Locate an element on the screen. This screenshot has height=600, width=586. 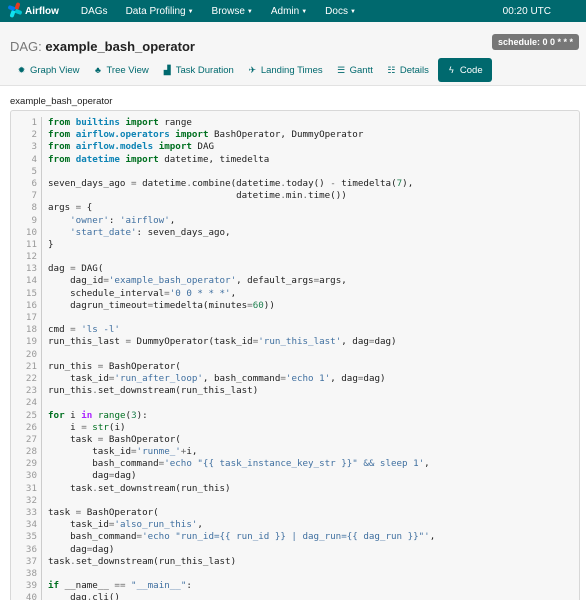
code-line: 31 task.set_downstream(run_this) is located at coordinates (299, 488).